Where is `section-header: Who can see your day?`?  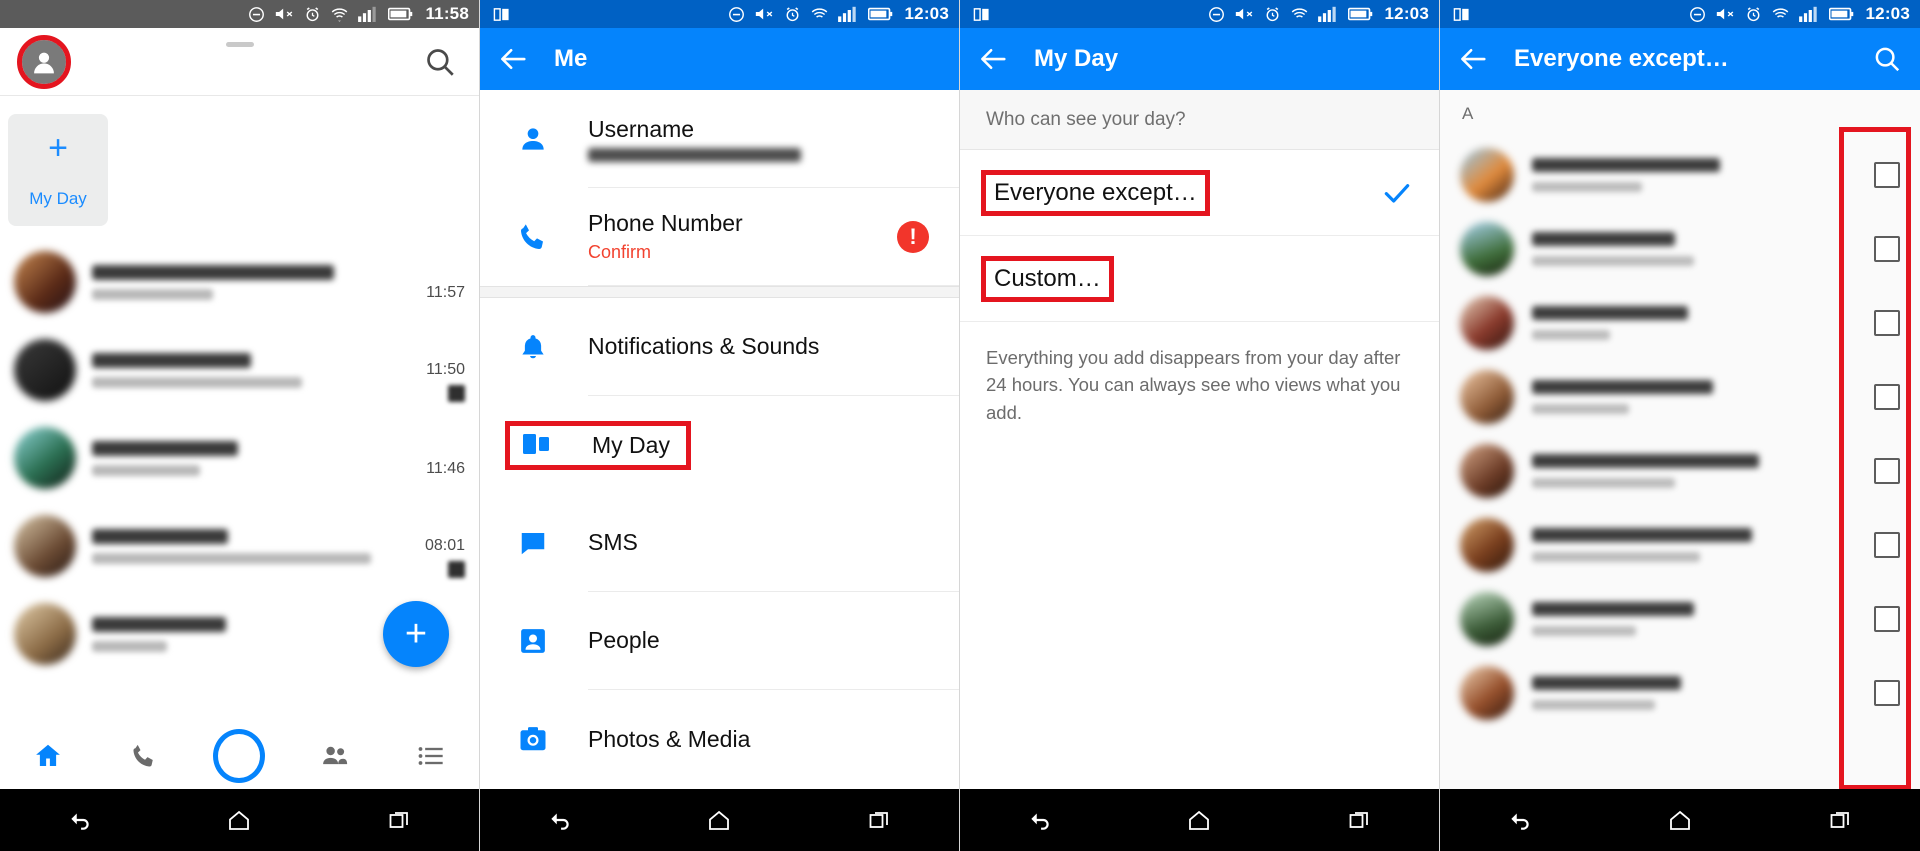
section-header: Who can see your day? is located at coordinates (1199, 120).